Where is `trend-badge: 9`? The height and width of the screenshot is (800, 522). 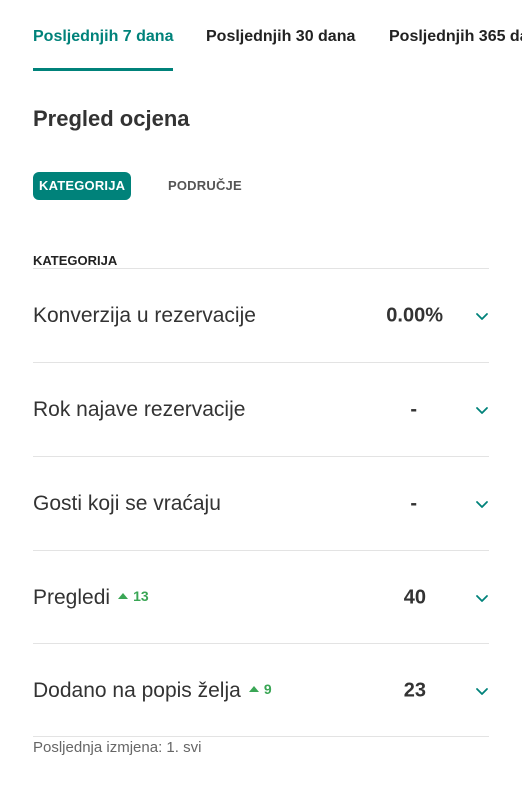
trend-badge: 9 is located at coordinates (260, 688).